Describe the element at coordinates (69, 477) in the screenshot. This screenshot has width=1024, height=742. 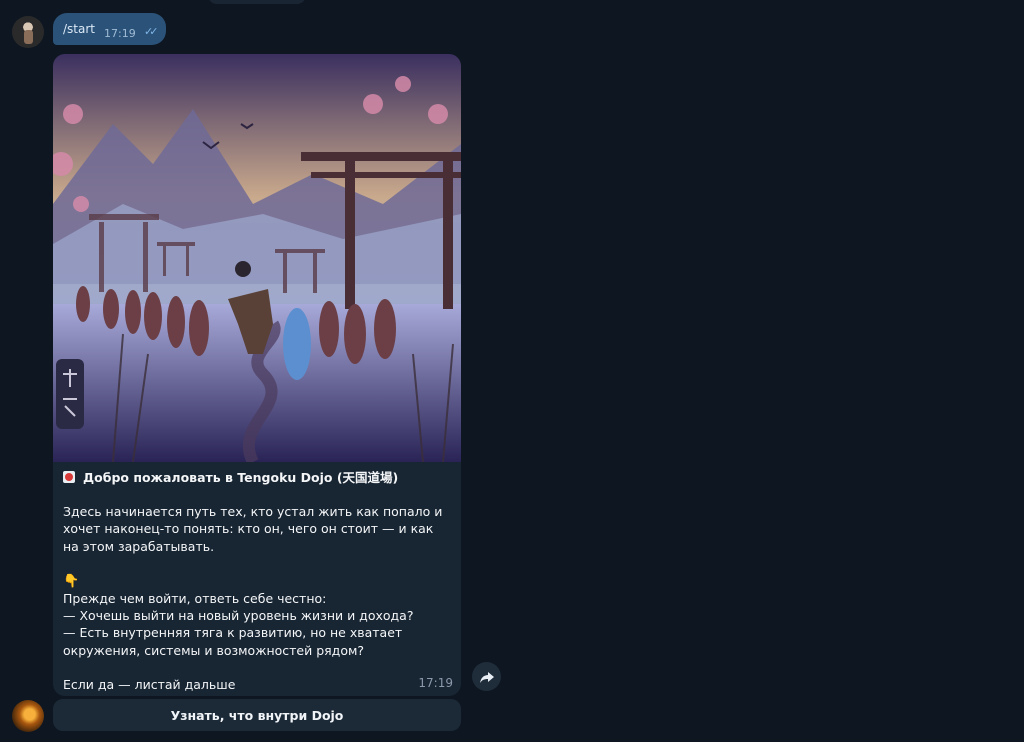
I see `mahjong-red-dragon-icon` at that location.